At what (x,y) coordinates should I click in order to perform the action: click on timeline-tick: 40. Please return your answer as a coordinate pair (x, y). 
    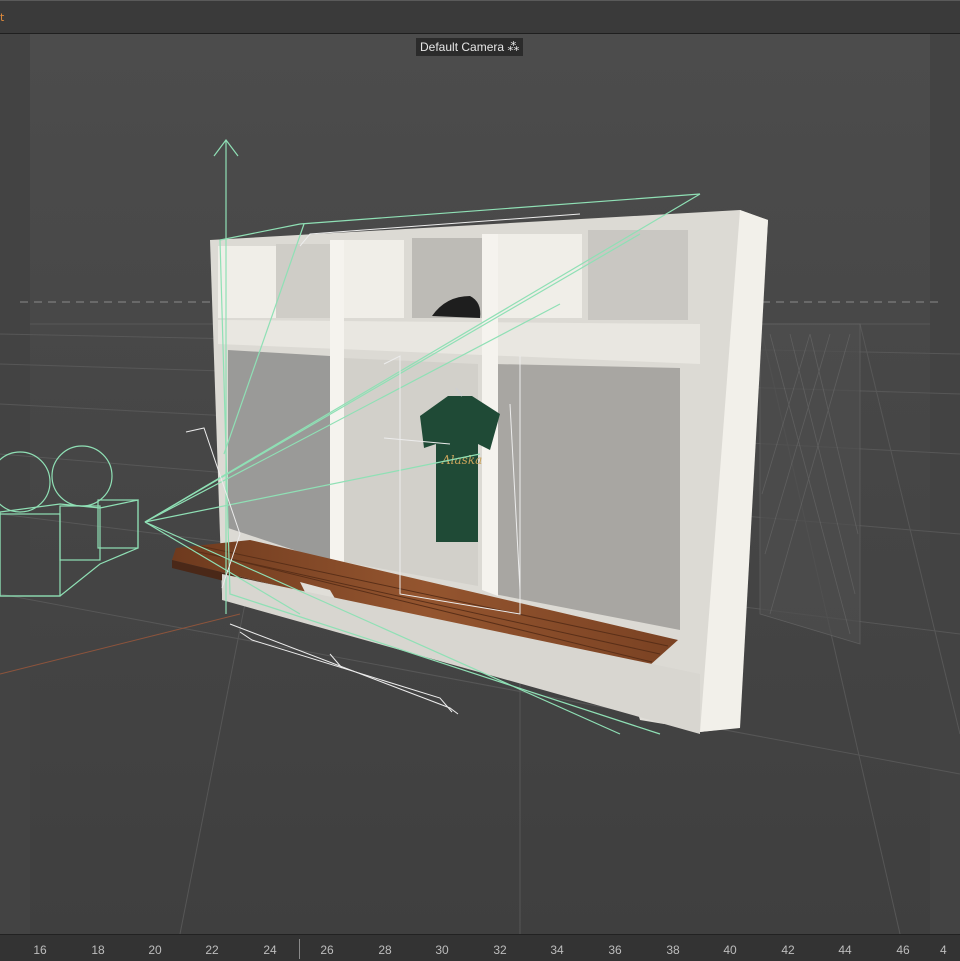
    Looking at the image, I should click on (730, 950).